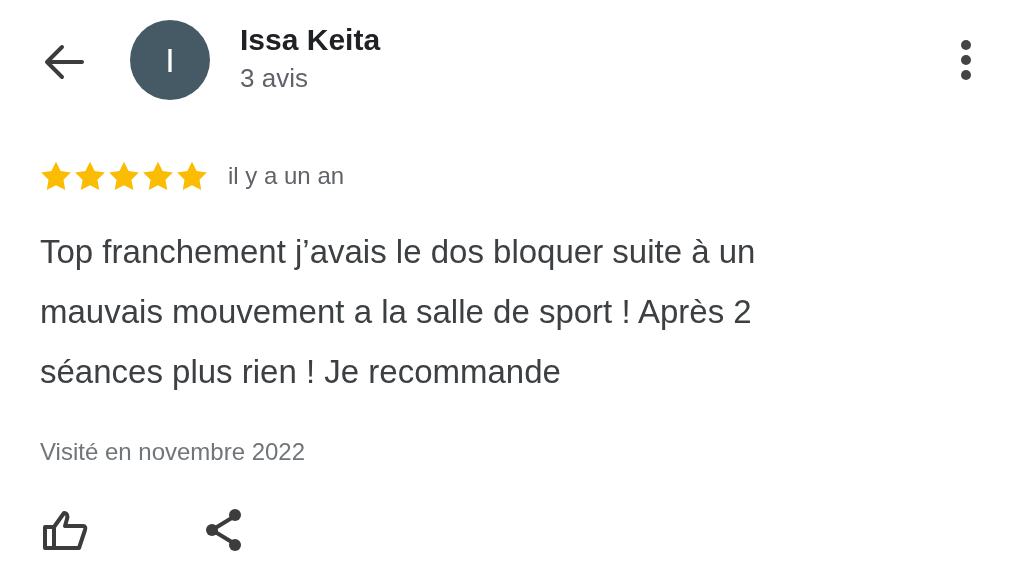 The width and height of the screenshot is (1024, 583). I want to click on share-button, so click(224, 530).